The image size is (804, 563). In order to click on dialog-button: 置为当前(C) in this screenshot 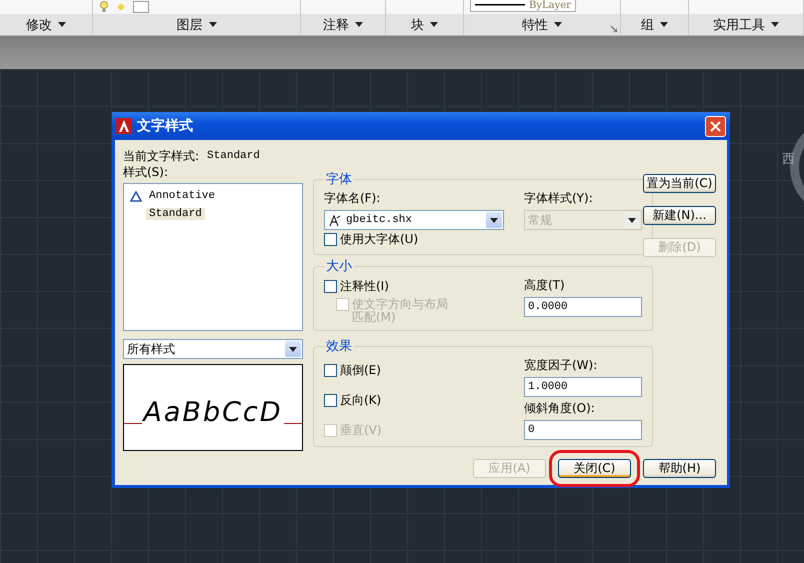, I will do `click(679, 183)`.